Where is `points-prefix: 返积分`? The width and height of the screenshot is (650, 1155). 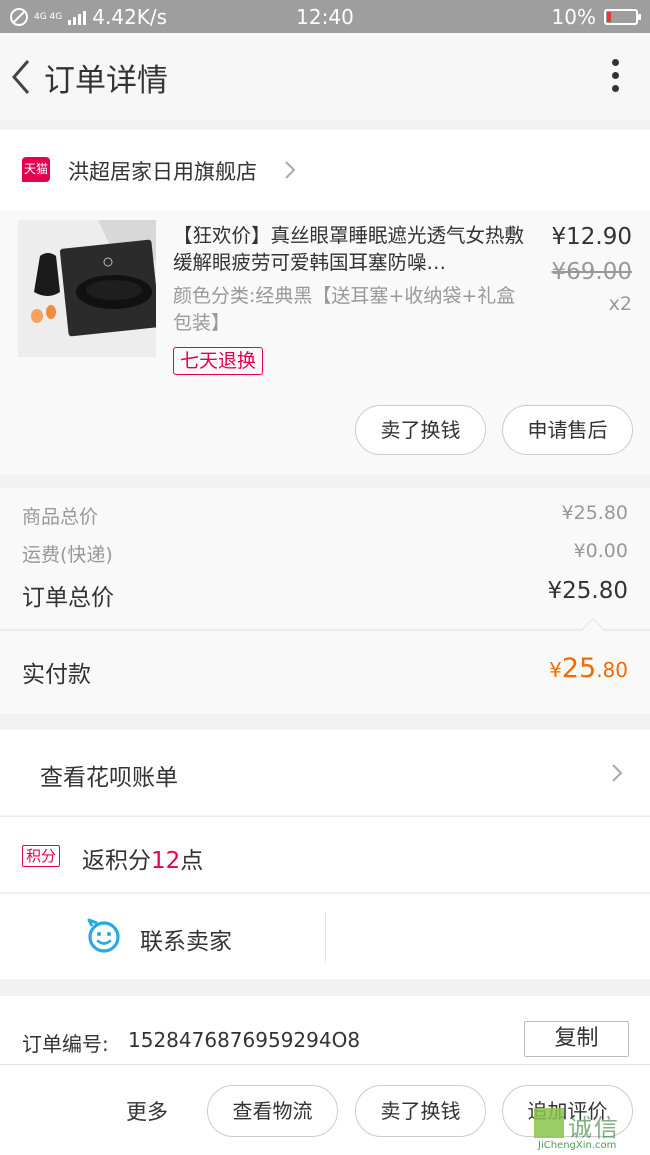
points-prefix: 返积分 is located at coordinates (116, 861).